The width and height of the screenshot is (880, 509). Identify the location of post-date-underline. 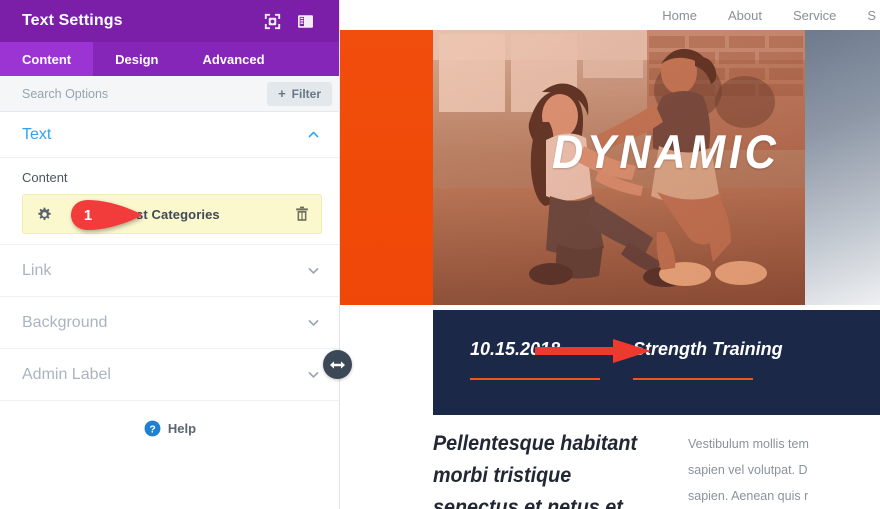
(535, 379).